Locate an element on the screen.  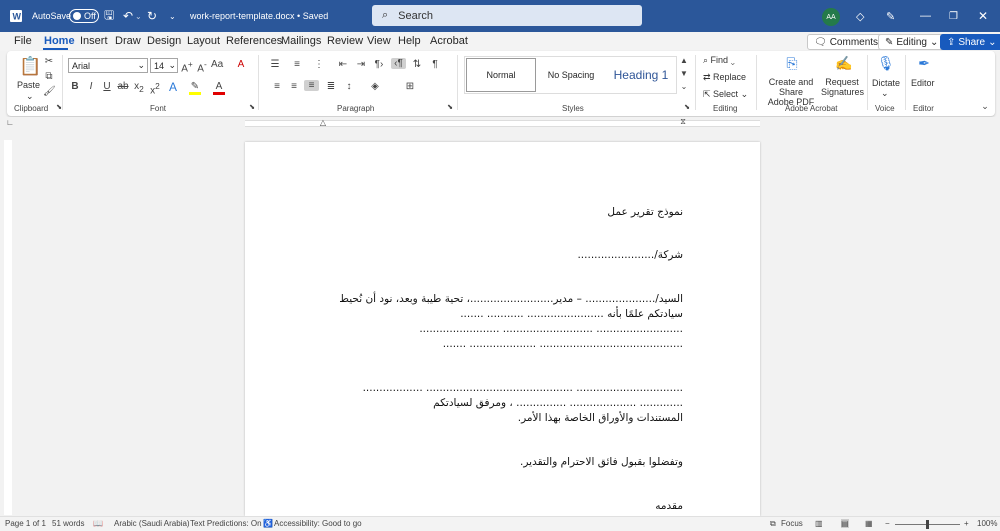
multilevel-list-icon: ⋮ is located at coordinates (319, 64).